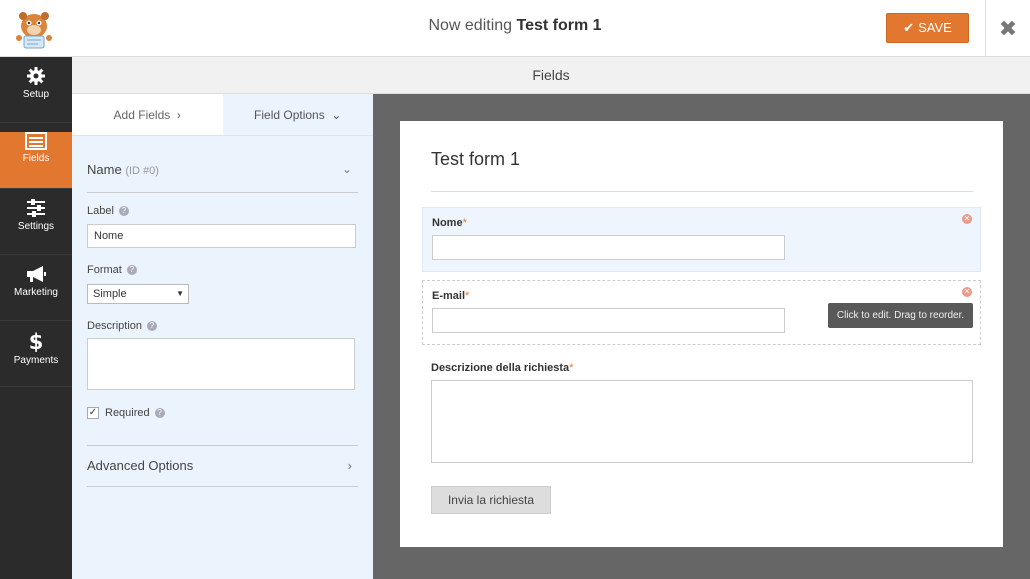 The width and height of the screenshot is (1030, 579). I want to click on nav-label: Setup, so click(36, 94).